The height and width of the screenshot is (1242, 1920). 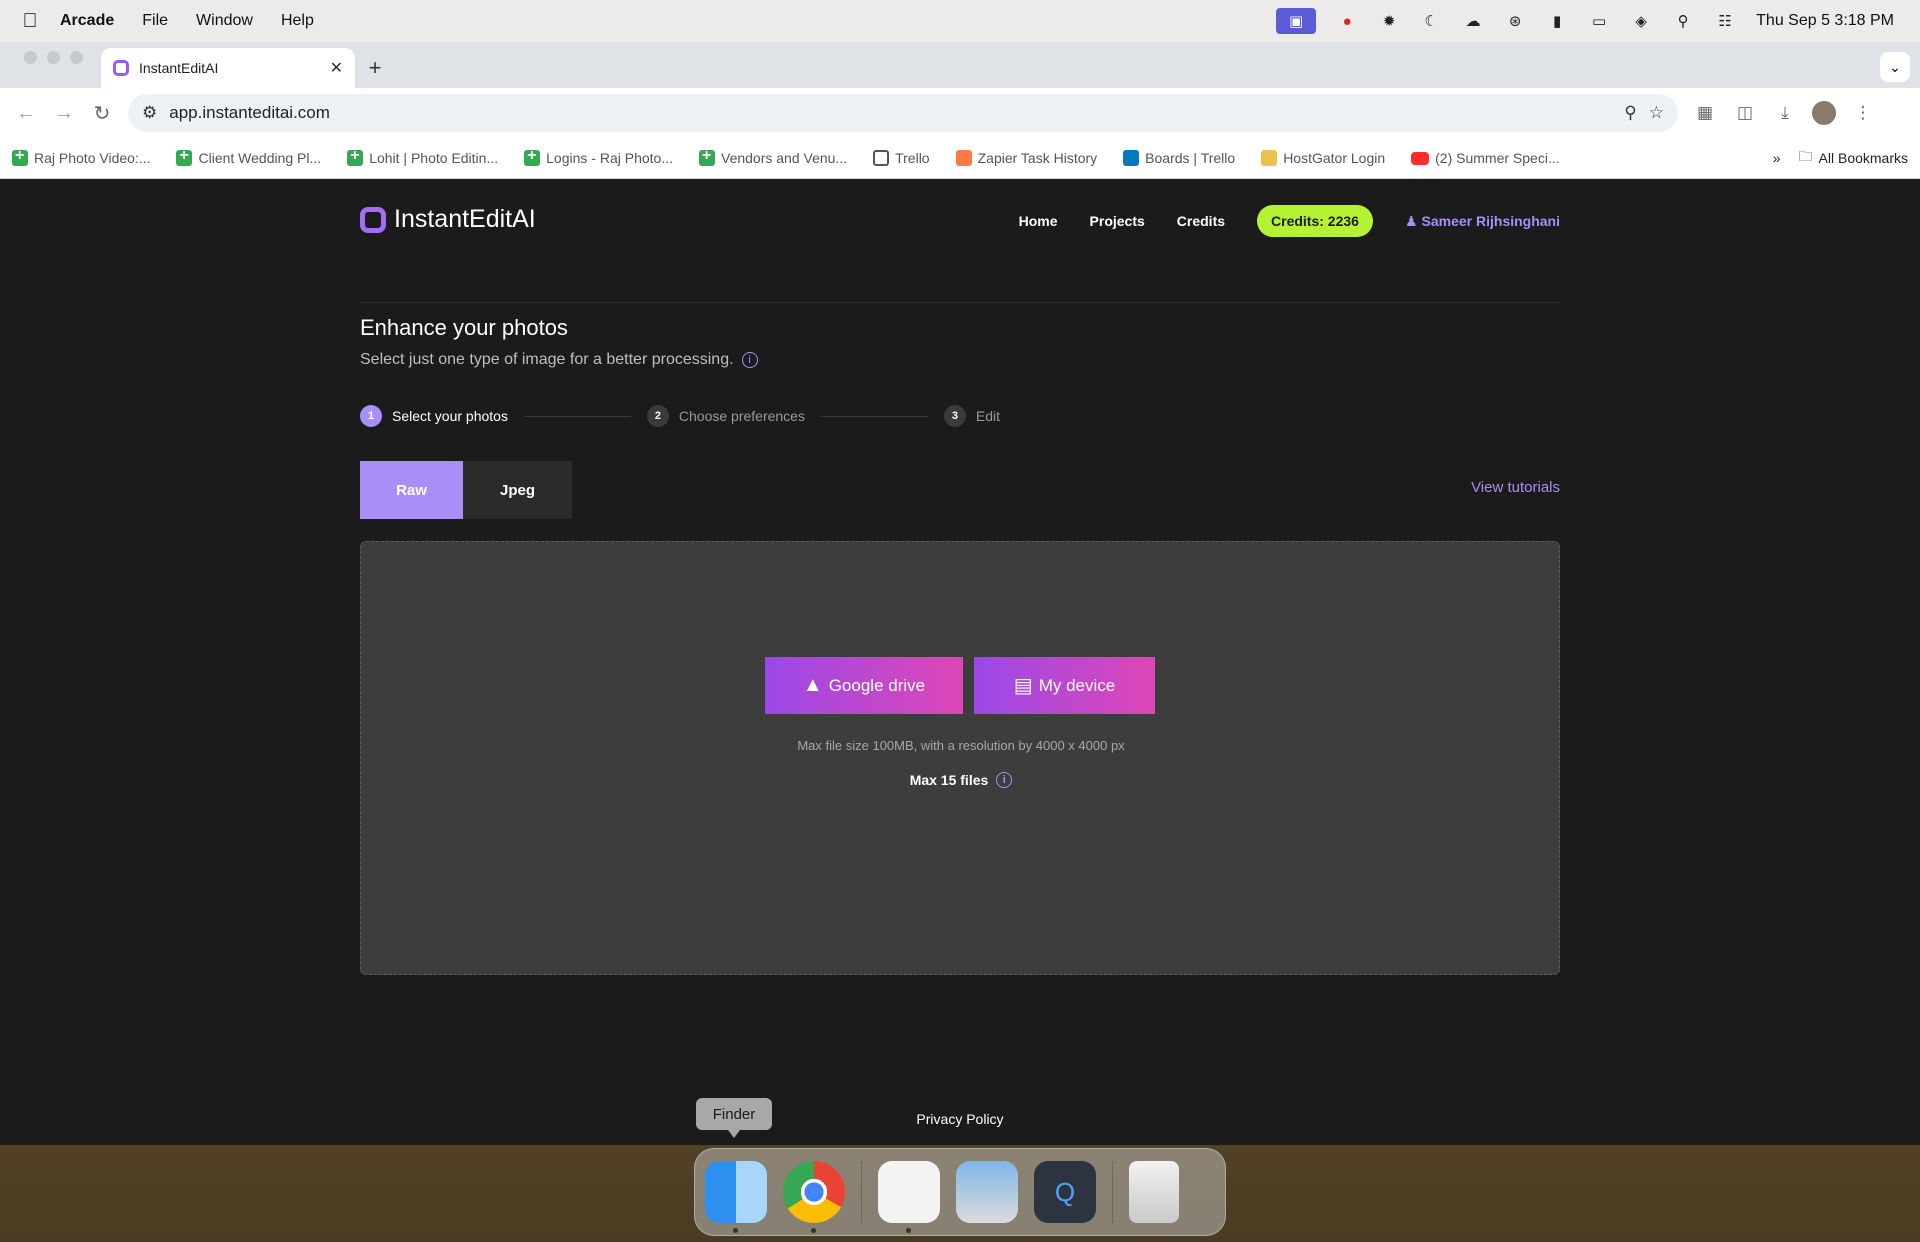 I want to click on privacy-policy-link: Privacy Policy, so click(x=960, y=1119).